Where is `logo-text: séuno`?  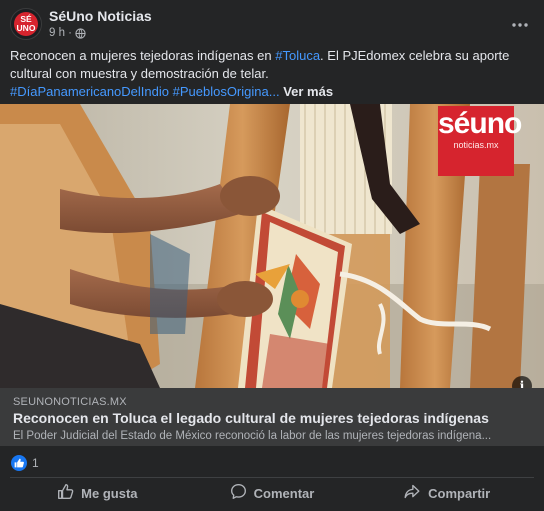
logo-text: séuno is located at coordinates (480, 123).